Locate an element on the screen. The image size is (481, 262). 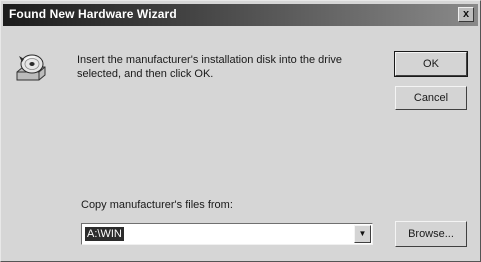
copy-from-path-value: A:\WIN is located at coordinates (104, 234).